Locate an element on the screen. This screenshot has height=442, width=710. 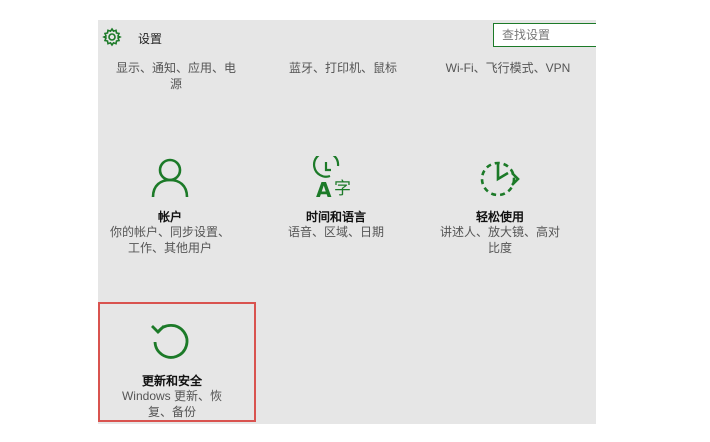
gear-icon is located at coordinates (112, 37).